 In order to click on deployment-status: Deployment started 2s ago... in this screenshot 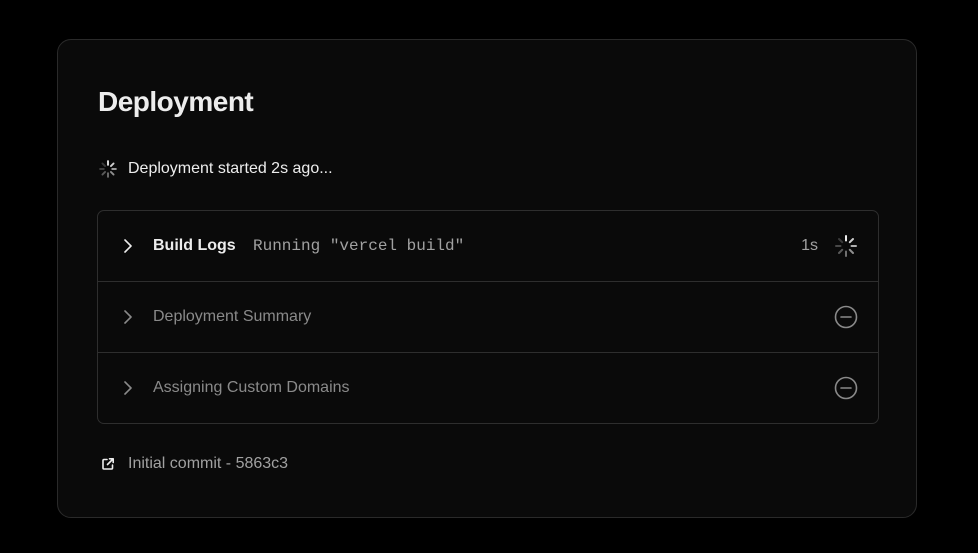, I will do `click(215, 169)`.